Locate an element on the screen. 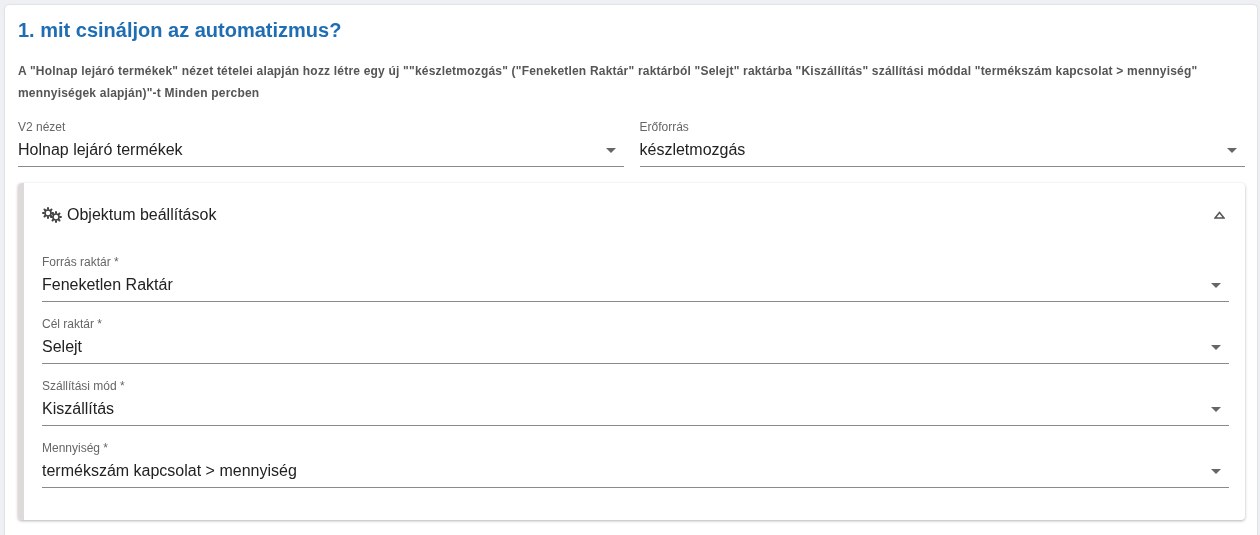 This screenshot has width=1260, height=535. field-value: termékszám kapcsolat > mennyiség is located at coordinates (169, 471).